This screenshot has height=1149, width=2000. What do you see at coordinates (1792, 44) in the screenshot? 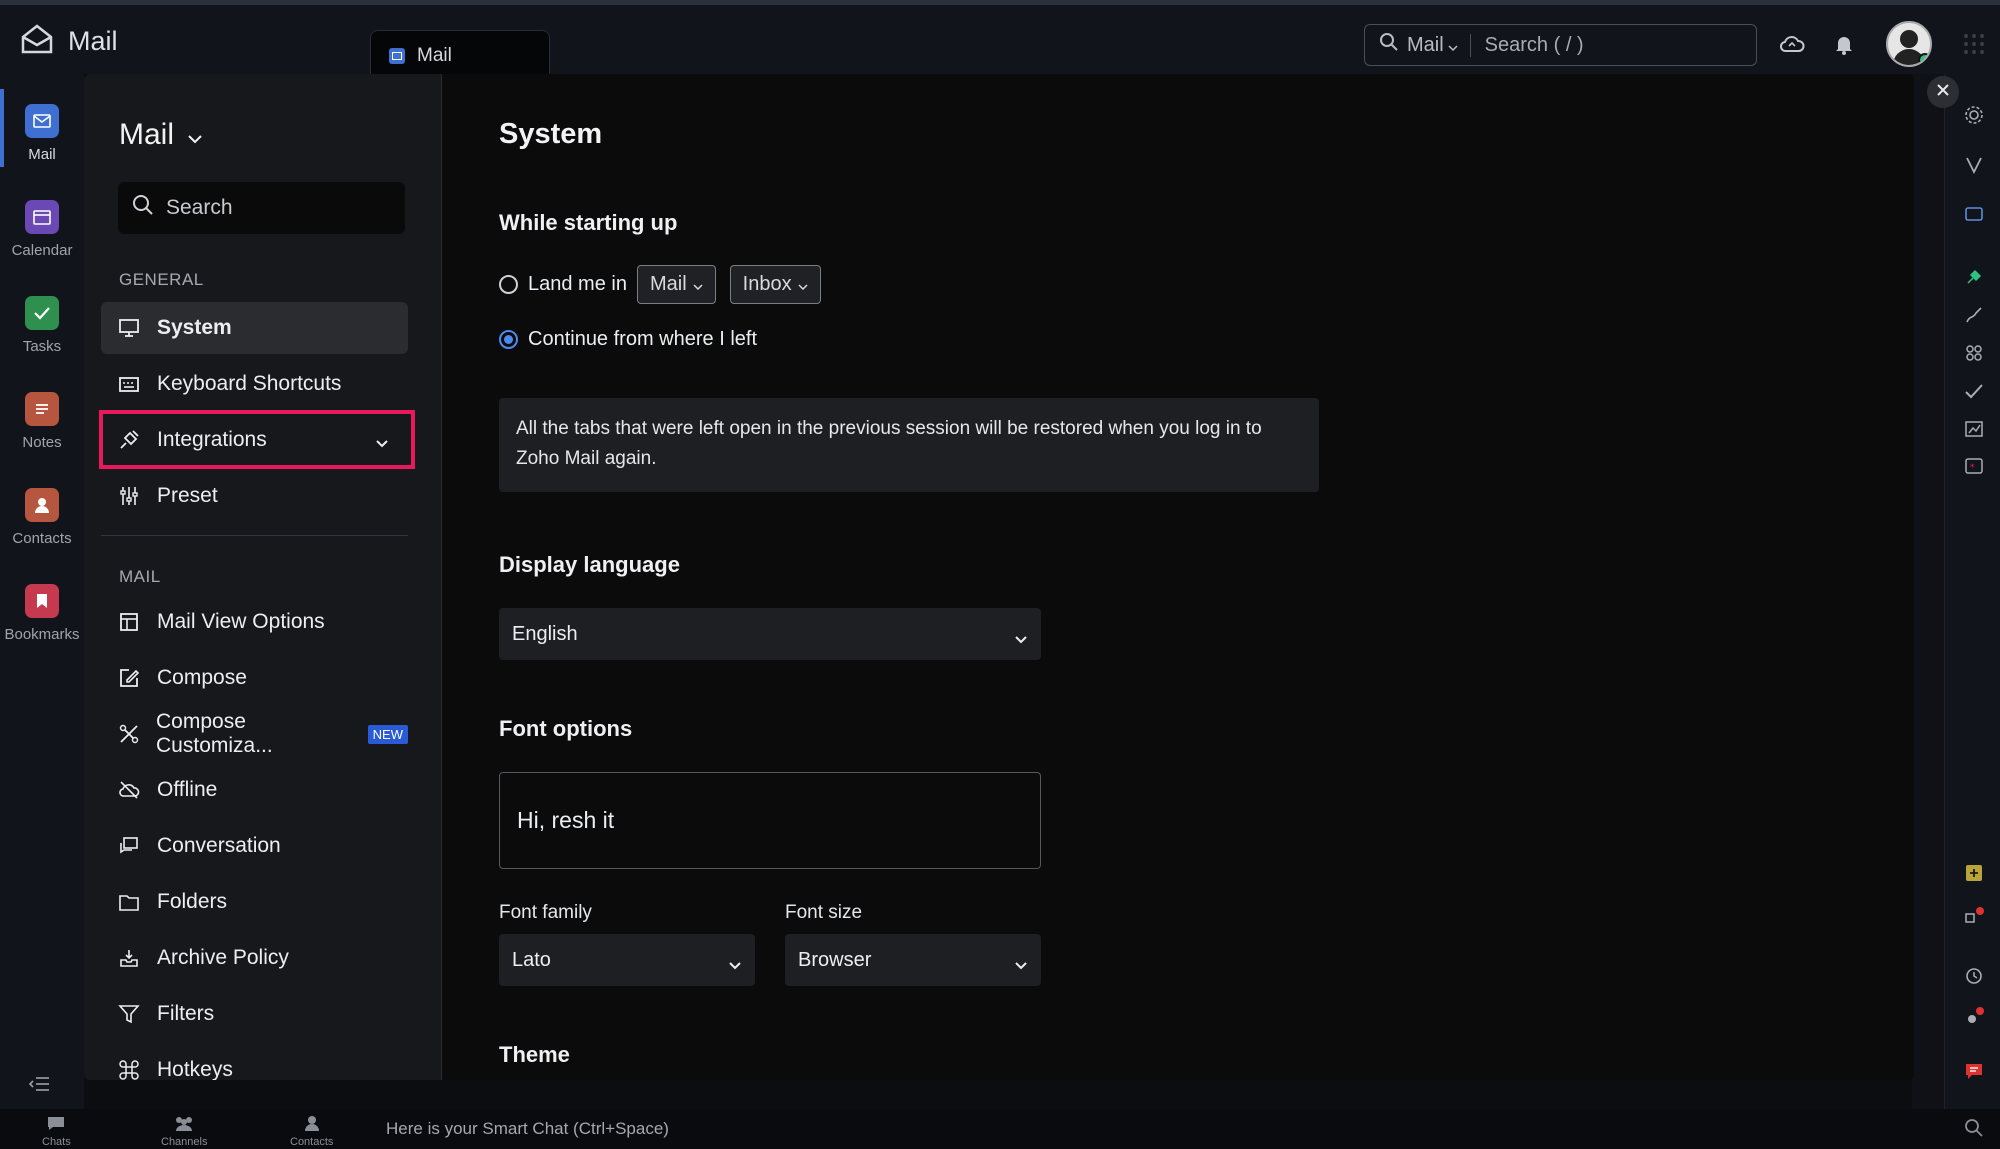
I see `cloud-sync-icon` at bounding box center [1792, 44].